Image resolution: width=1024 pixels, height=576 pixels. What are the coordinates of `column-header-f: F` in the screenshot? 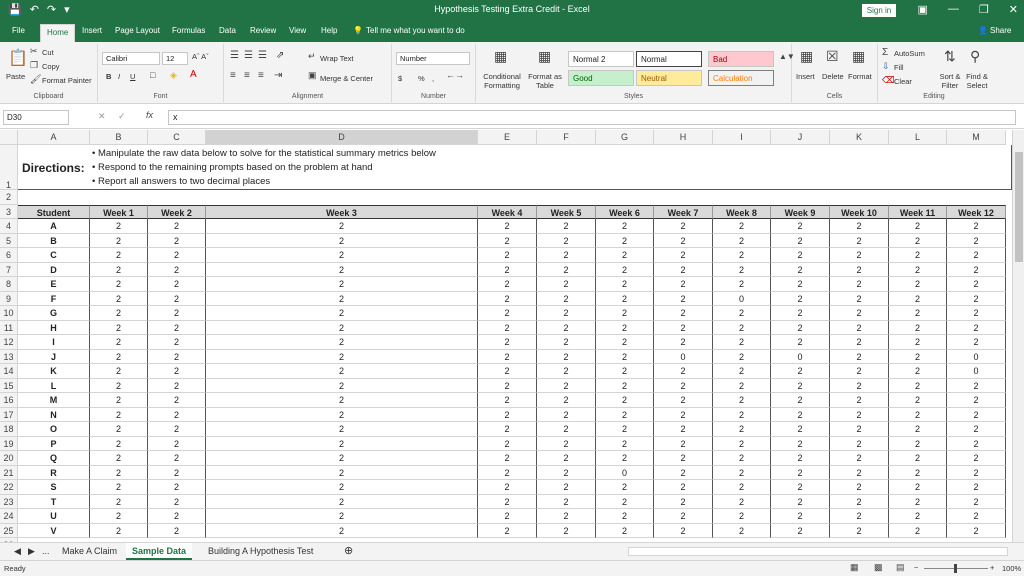 It's located at (566, 137).